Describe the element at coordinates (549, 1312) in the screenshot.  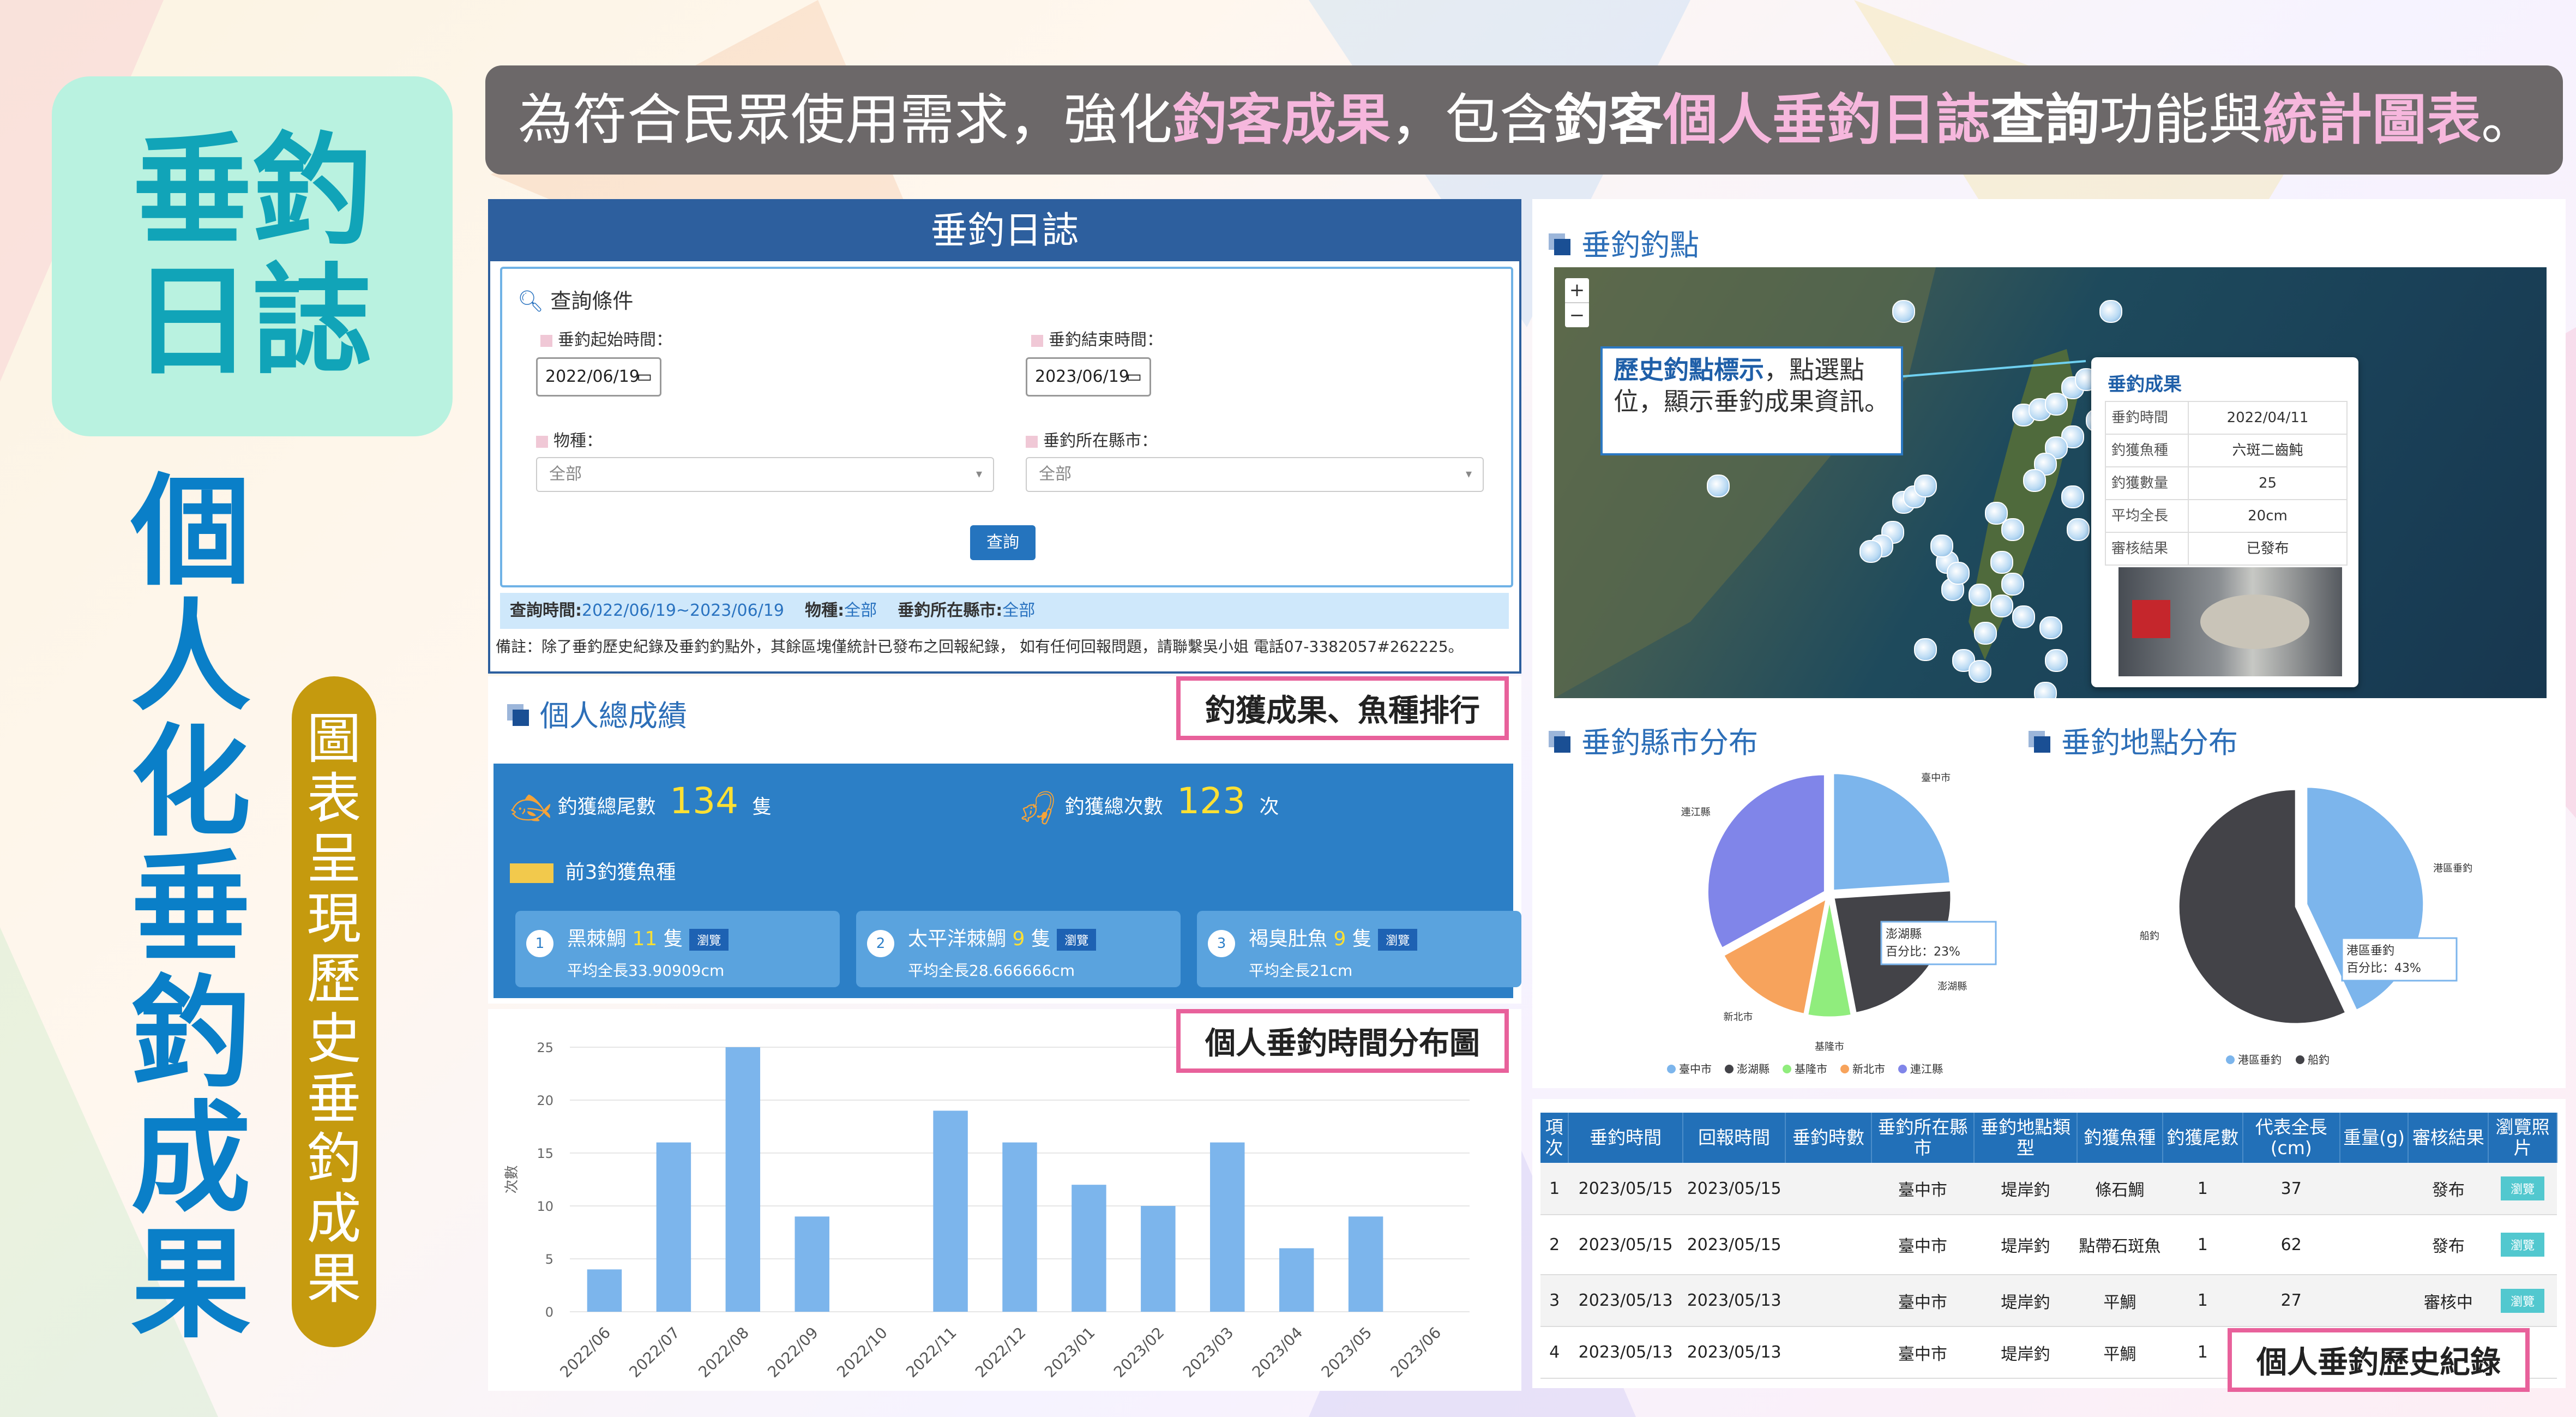
I see `y-tick-label: 0` at that location.